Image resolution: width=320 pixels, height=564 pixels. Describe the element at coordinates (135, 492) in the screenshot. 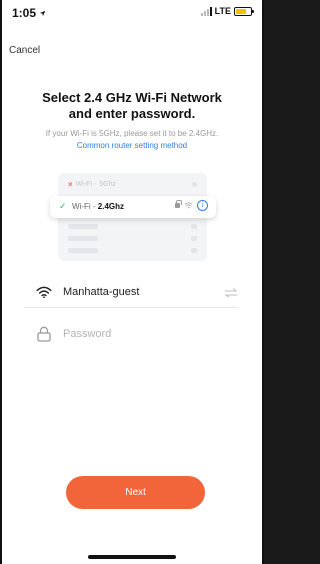

I see `next-button: Next` at that location.